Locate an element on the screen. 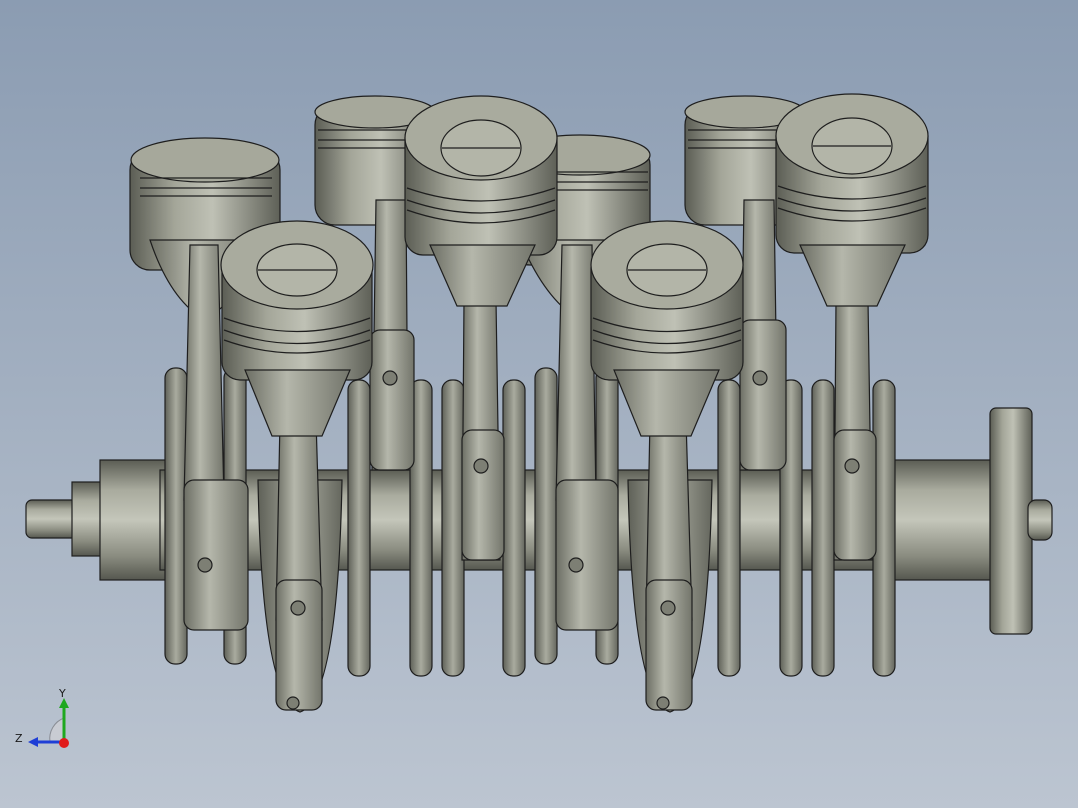 The width and height of the screenshot is (1078, 808). front-main-journal is located at coordinates (133, 520).